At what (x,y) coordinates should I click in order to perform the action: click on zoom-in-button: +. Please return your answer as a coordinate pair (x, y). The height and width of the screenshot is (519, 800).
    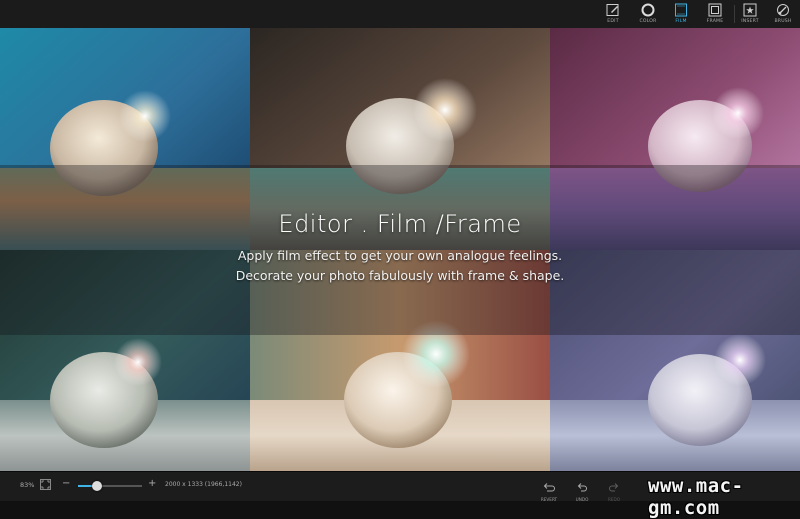
    Looking at the image, I should click on (152, 484).